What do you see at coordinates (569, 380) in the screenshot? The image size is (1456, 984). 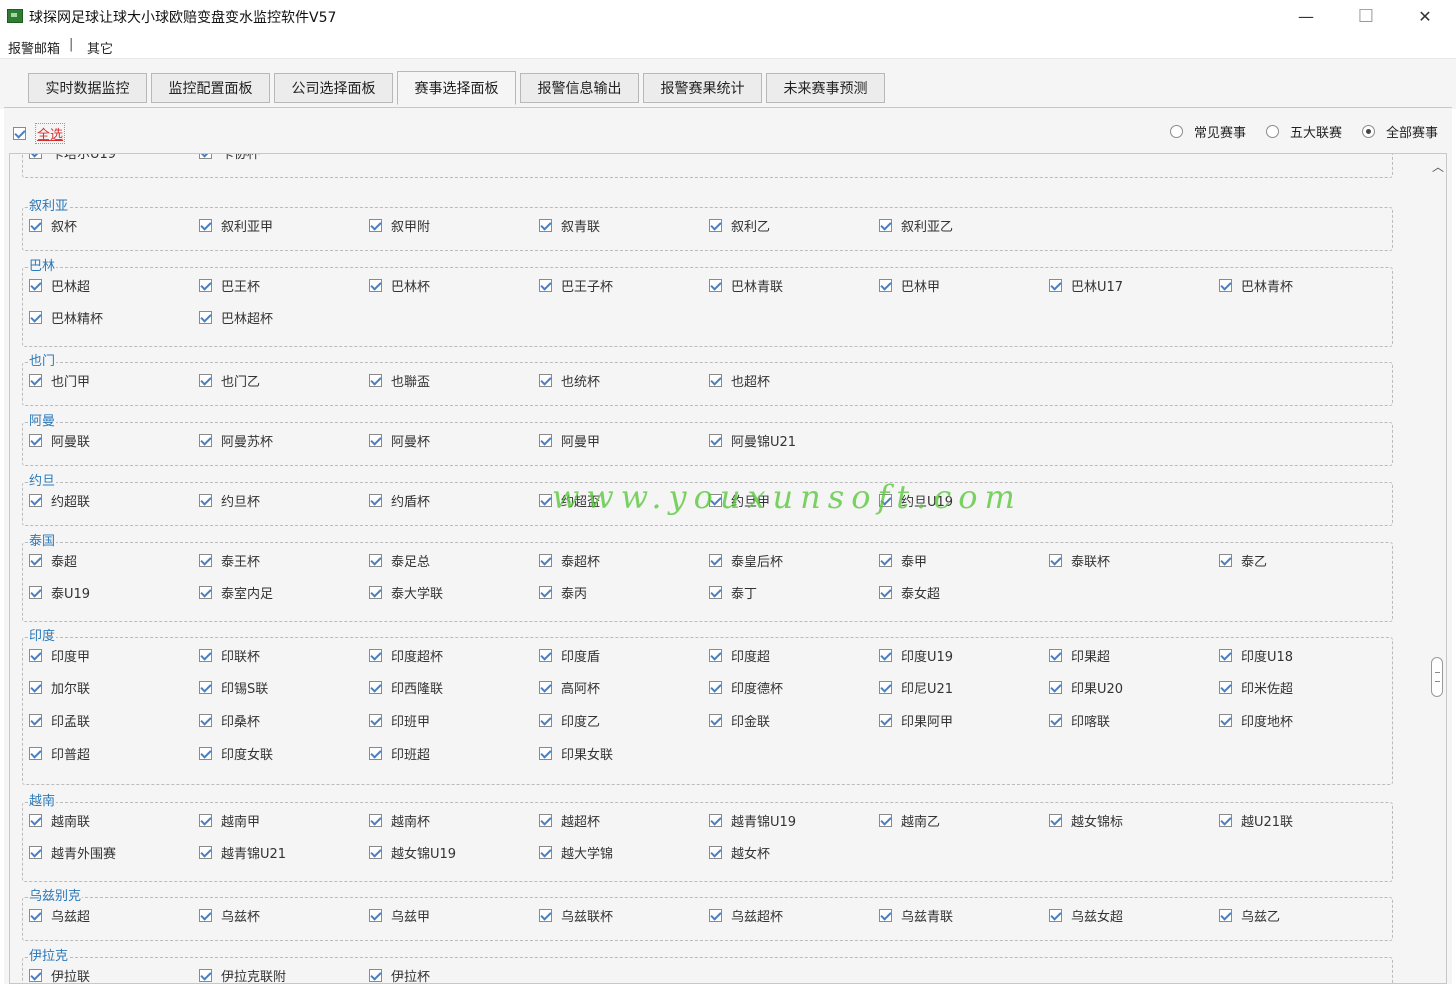 I see `league-checkbox: 也统杯` at bounding box center [569, 380].